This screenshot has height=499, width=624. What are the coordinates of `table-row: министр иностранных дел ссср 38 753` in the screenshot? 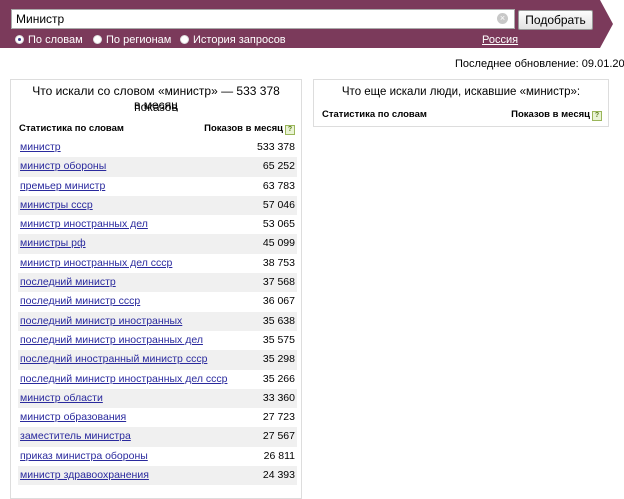 It's located at (157, 263).